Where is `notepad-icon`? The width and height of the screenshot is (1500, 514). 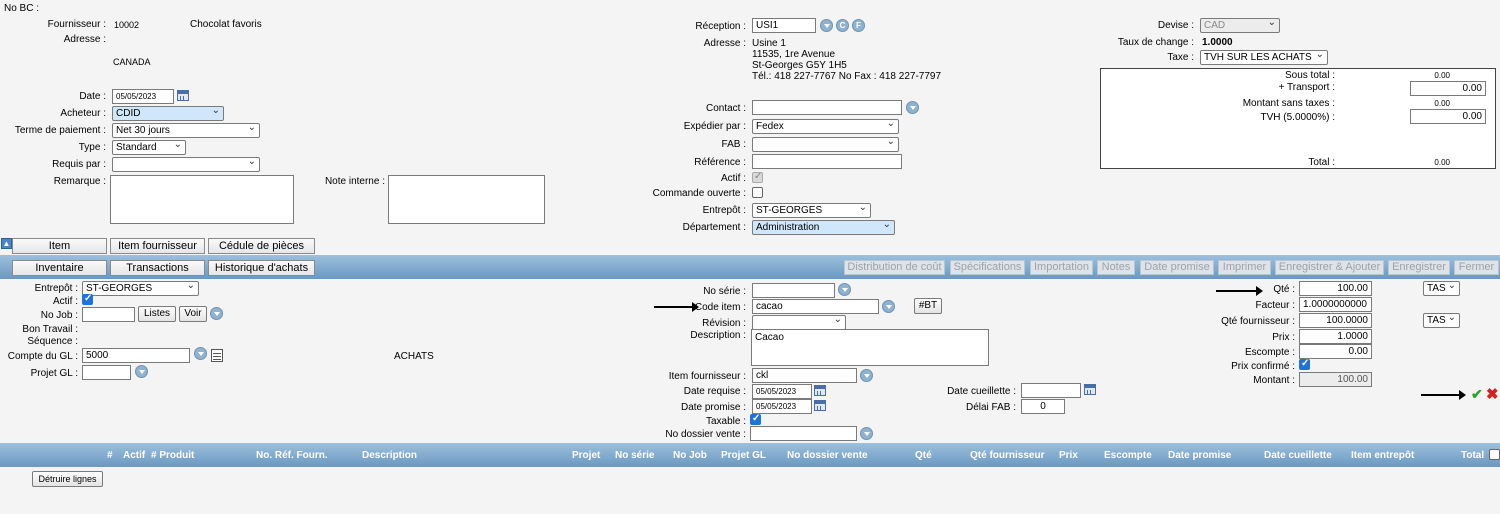 notepad-icon is located at coordinates (217, 355).